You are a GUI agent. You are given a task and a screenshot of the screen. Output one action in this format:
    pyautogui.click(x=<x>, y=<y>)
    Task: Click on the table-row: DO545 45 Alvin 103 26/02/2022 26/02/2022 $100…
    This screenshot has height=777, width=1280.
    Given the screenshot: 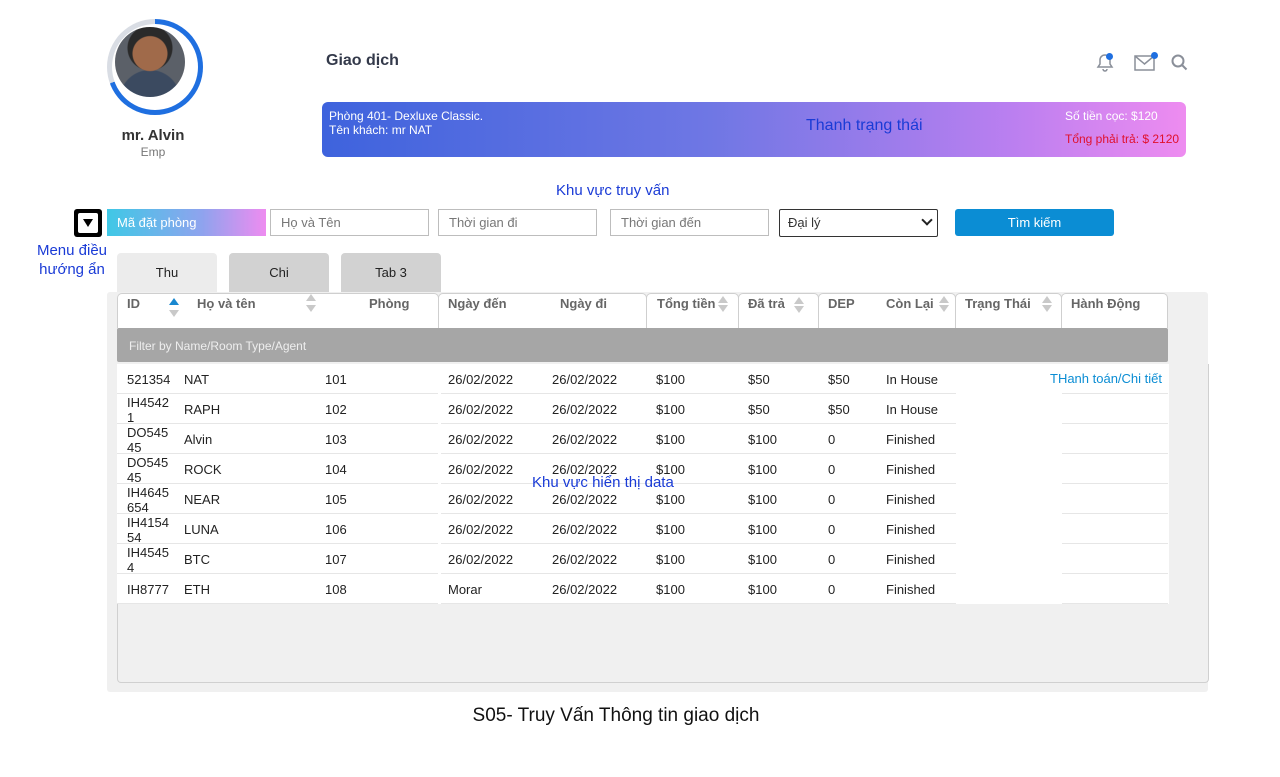 What is the action you would take?
    pyautogui.click(x=643, y=439)
    